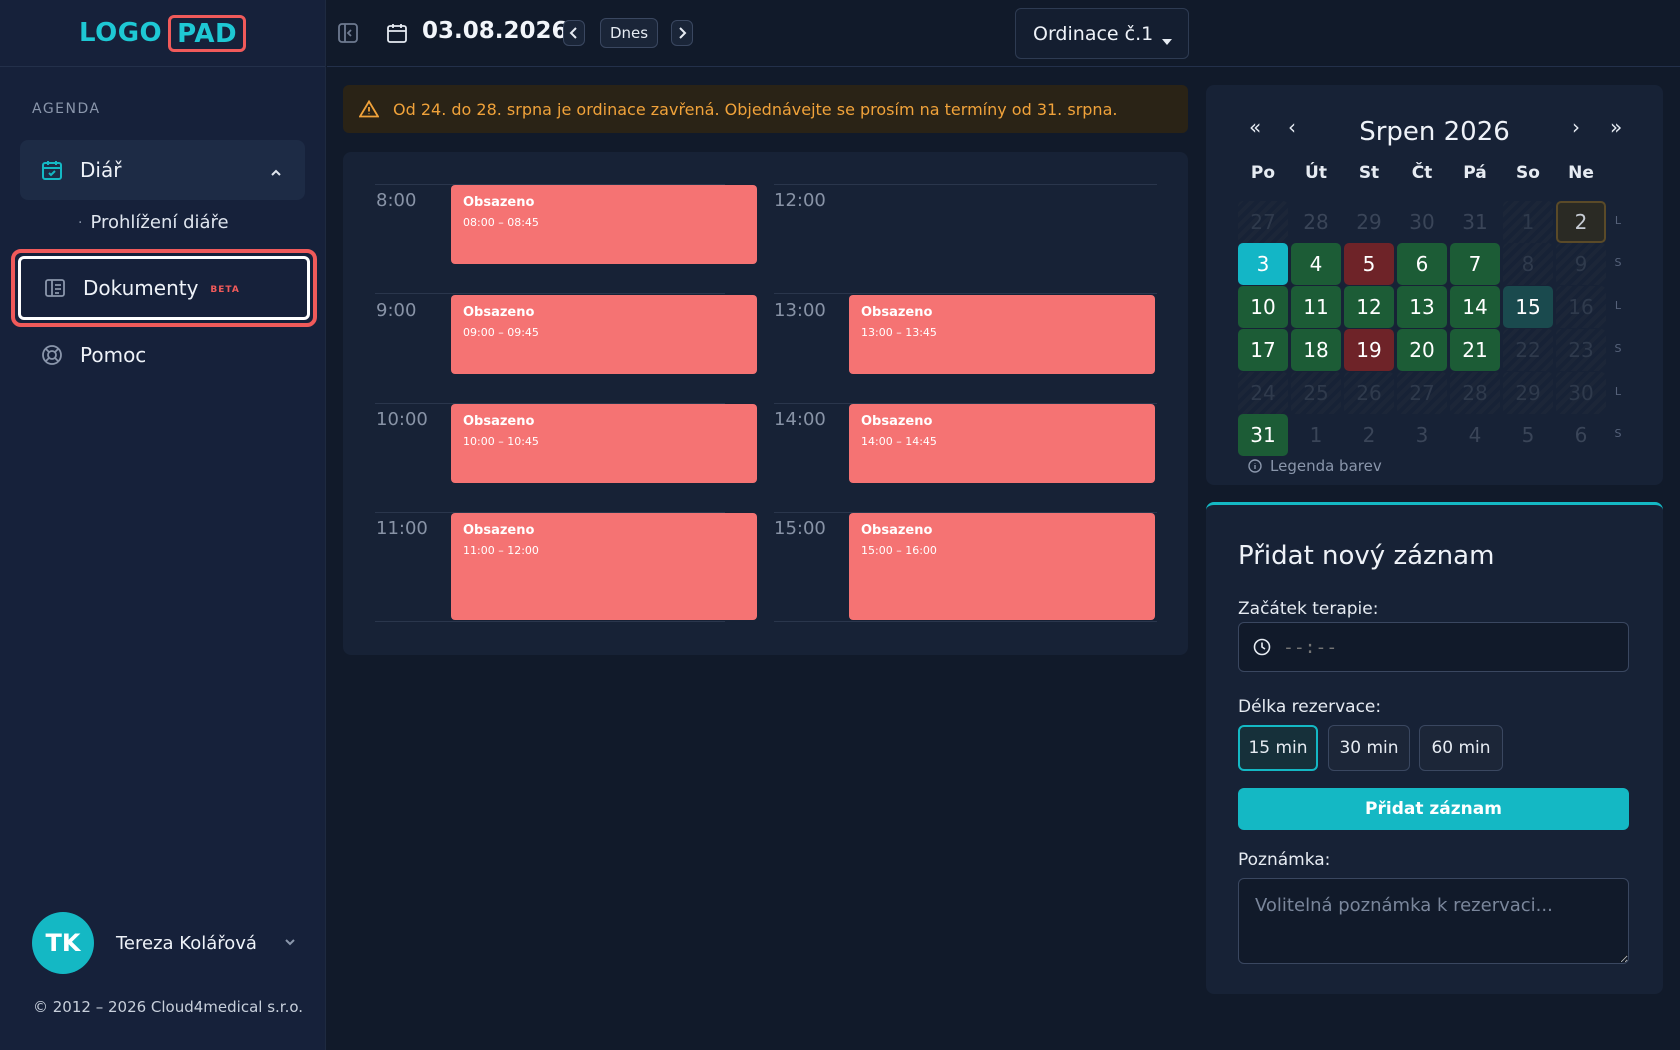 This screenshot has width=1680, height=1050. What do you see at coordinates (1475, 264) in the screenshot?
I see `calendar-day: 7` at bounding box center [1475, 264].